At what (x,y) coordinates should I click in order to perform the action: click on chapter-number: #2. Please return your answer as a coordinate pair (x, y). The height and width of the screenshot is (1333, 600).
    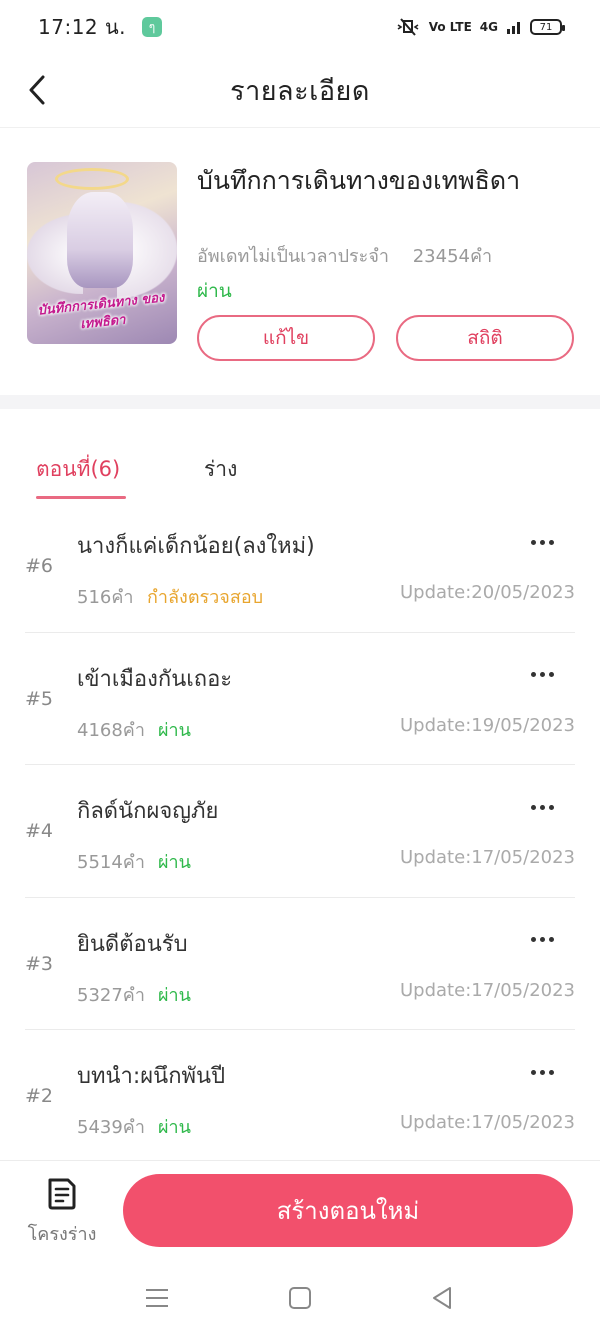
    Looking at the image, I should click on (39, 1096).